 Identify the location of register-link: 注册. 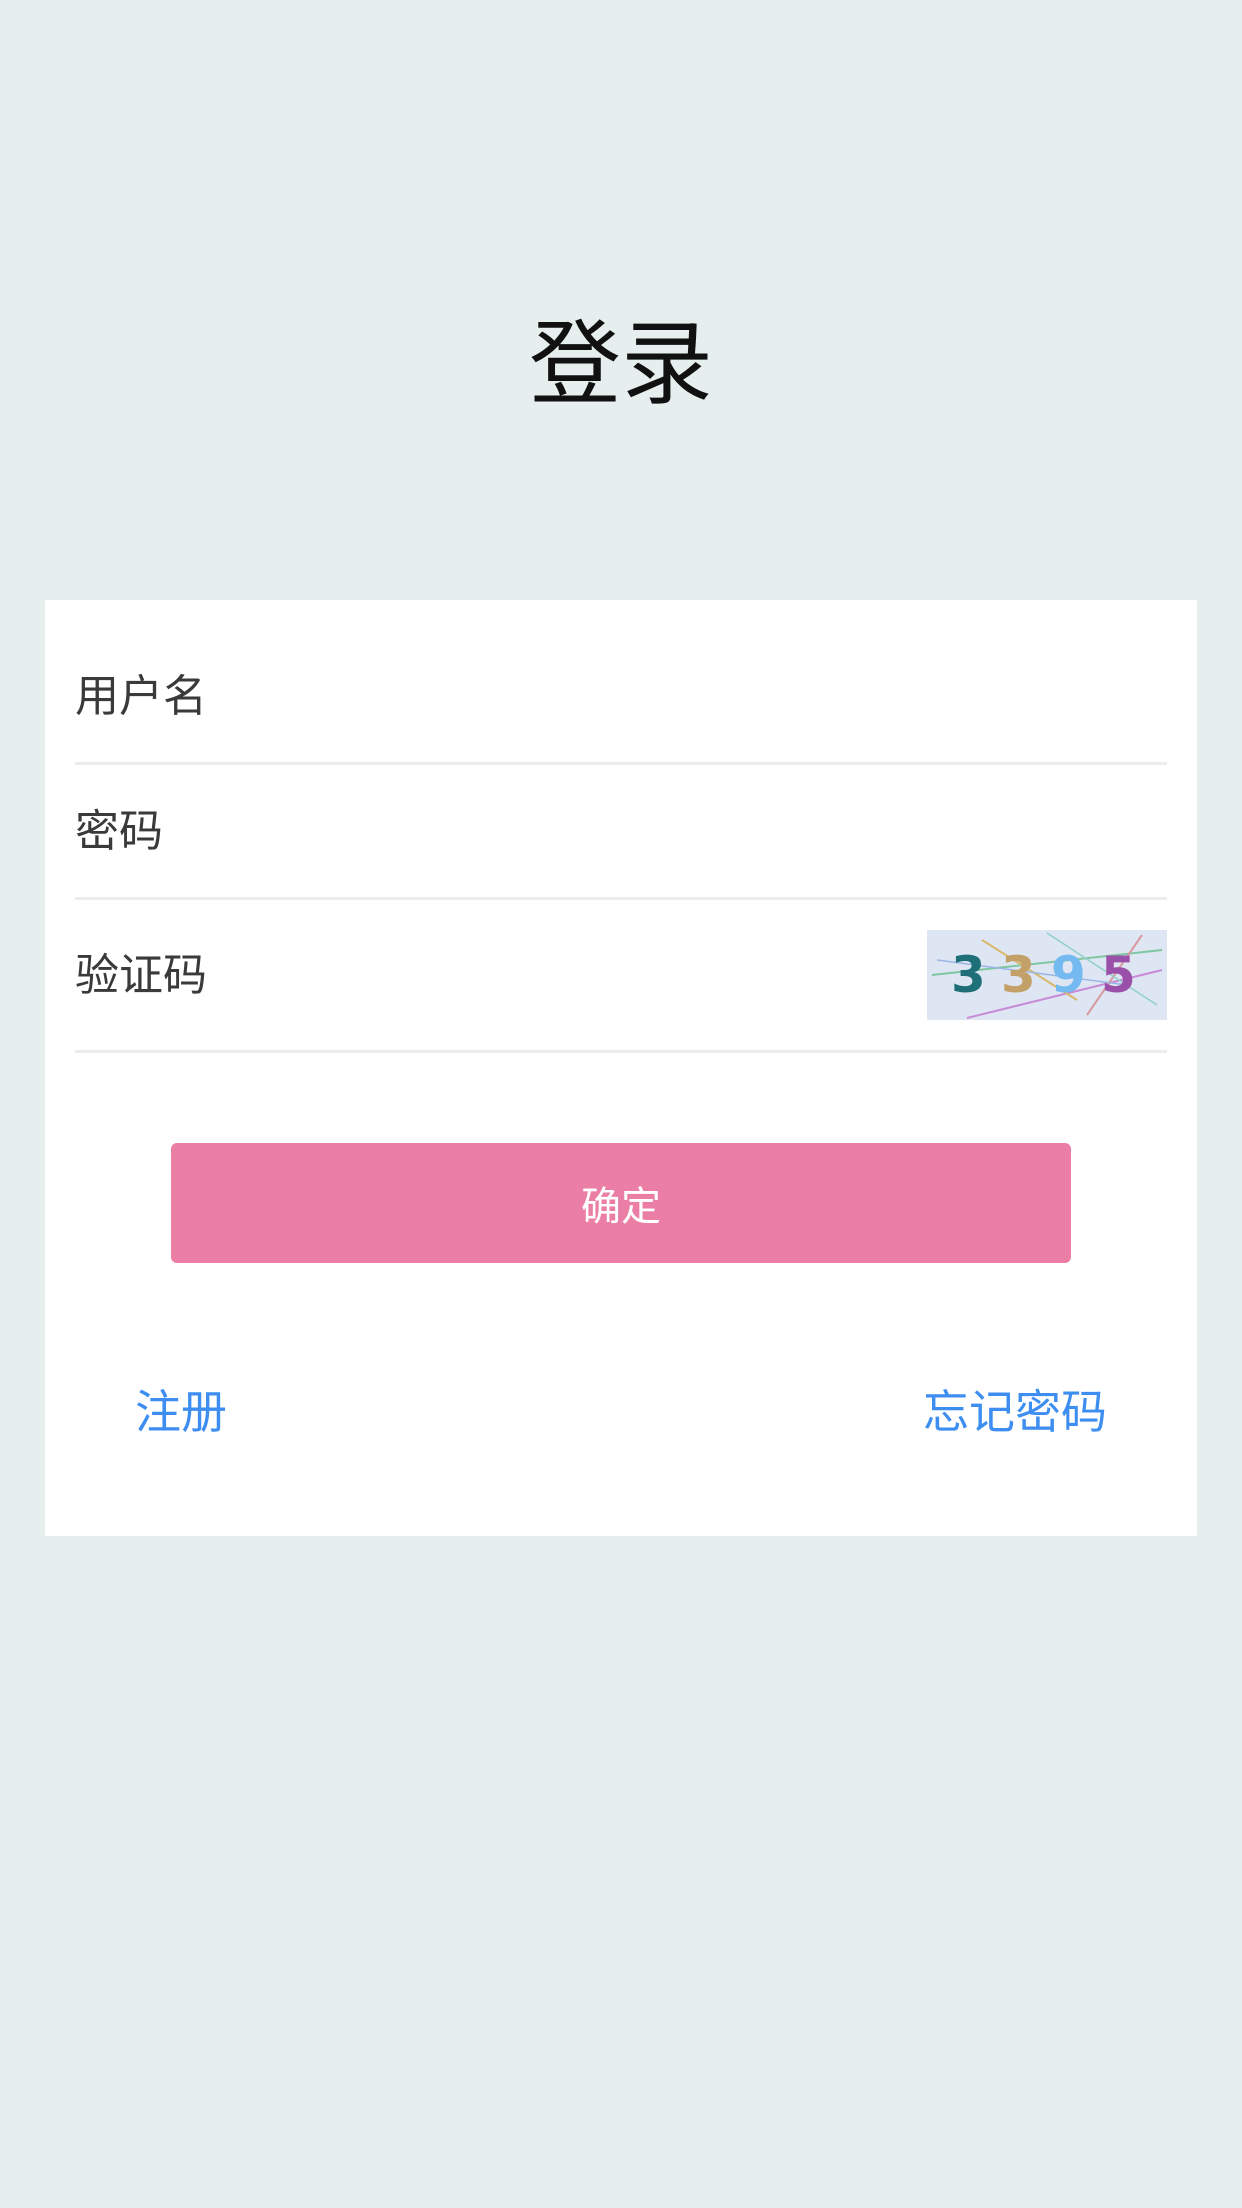
(181, 1412).